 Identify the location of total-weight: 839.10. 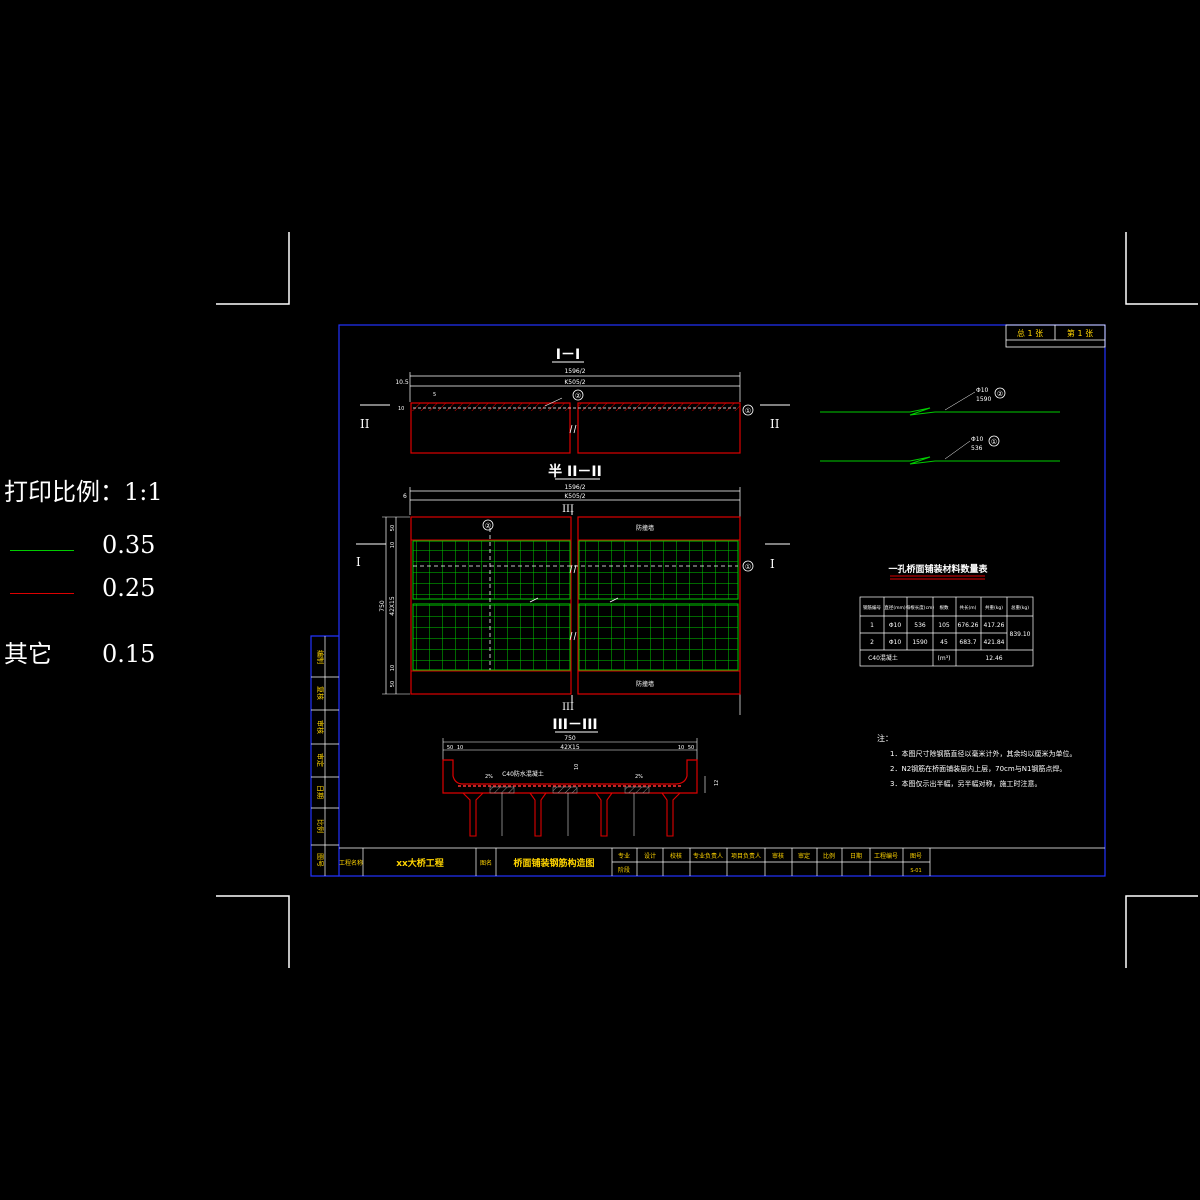
(1020, 634).